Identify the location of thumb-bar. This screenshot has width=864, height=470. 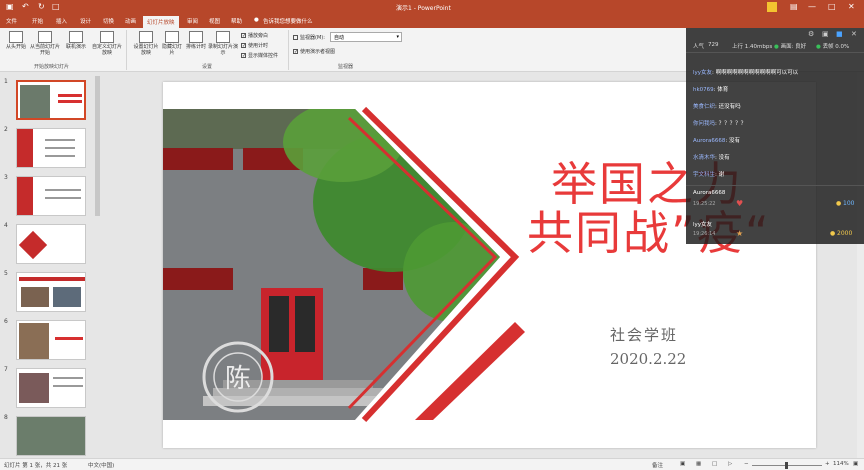
(52, 279).